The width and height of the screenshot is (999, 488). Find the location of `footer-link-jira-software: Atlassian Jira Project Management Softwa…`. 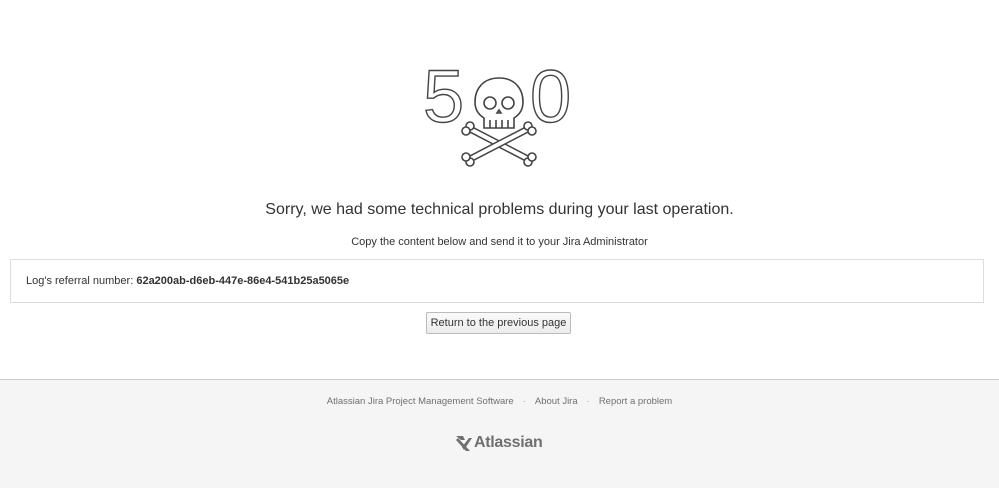

footer-link-jira-software: Atlassian Jira Project Management Softwa… is located at coordinates (420, 401).